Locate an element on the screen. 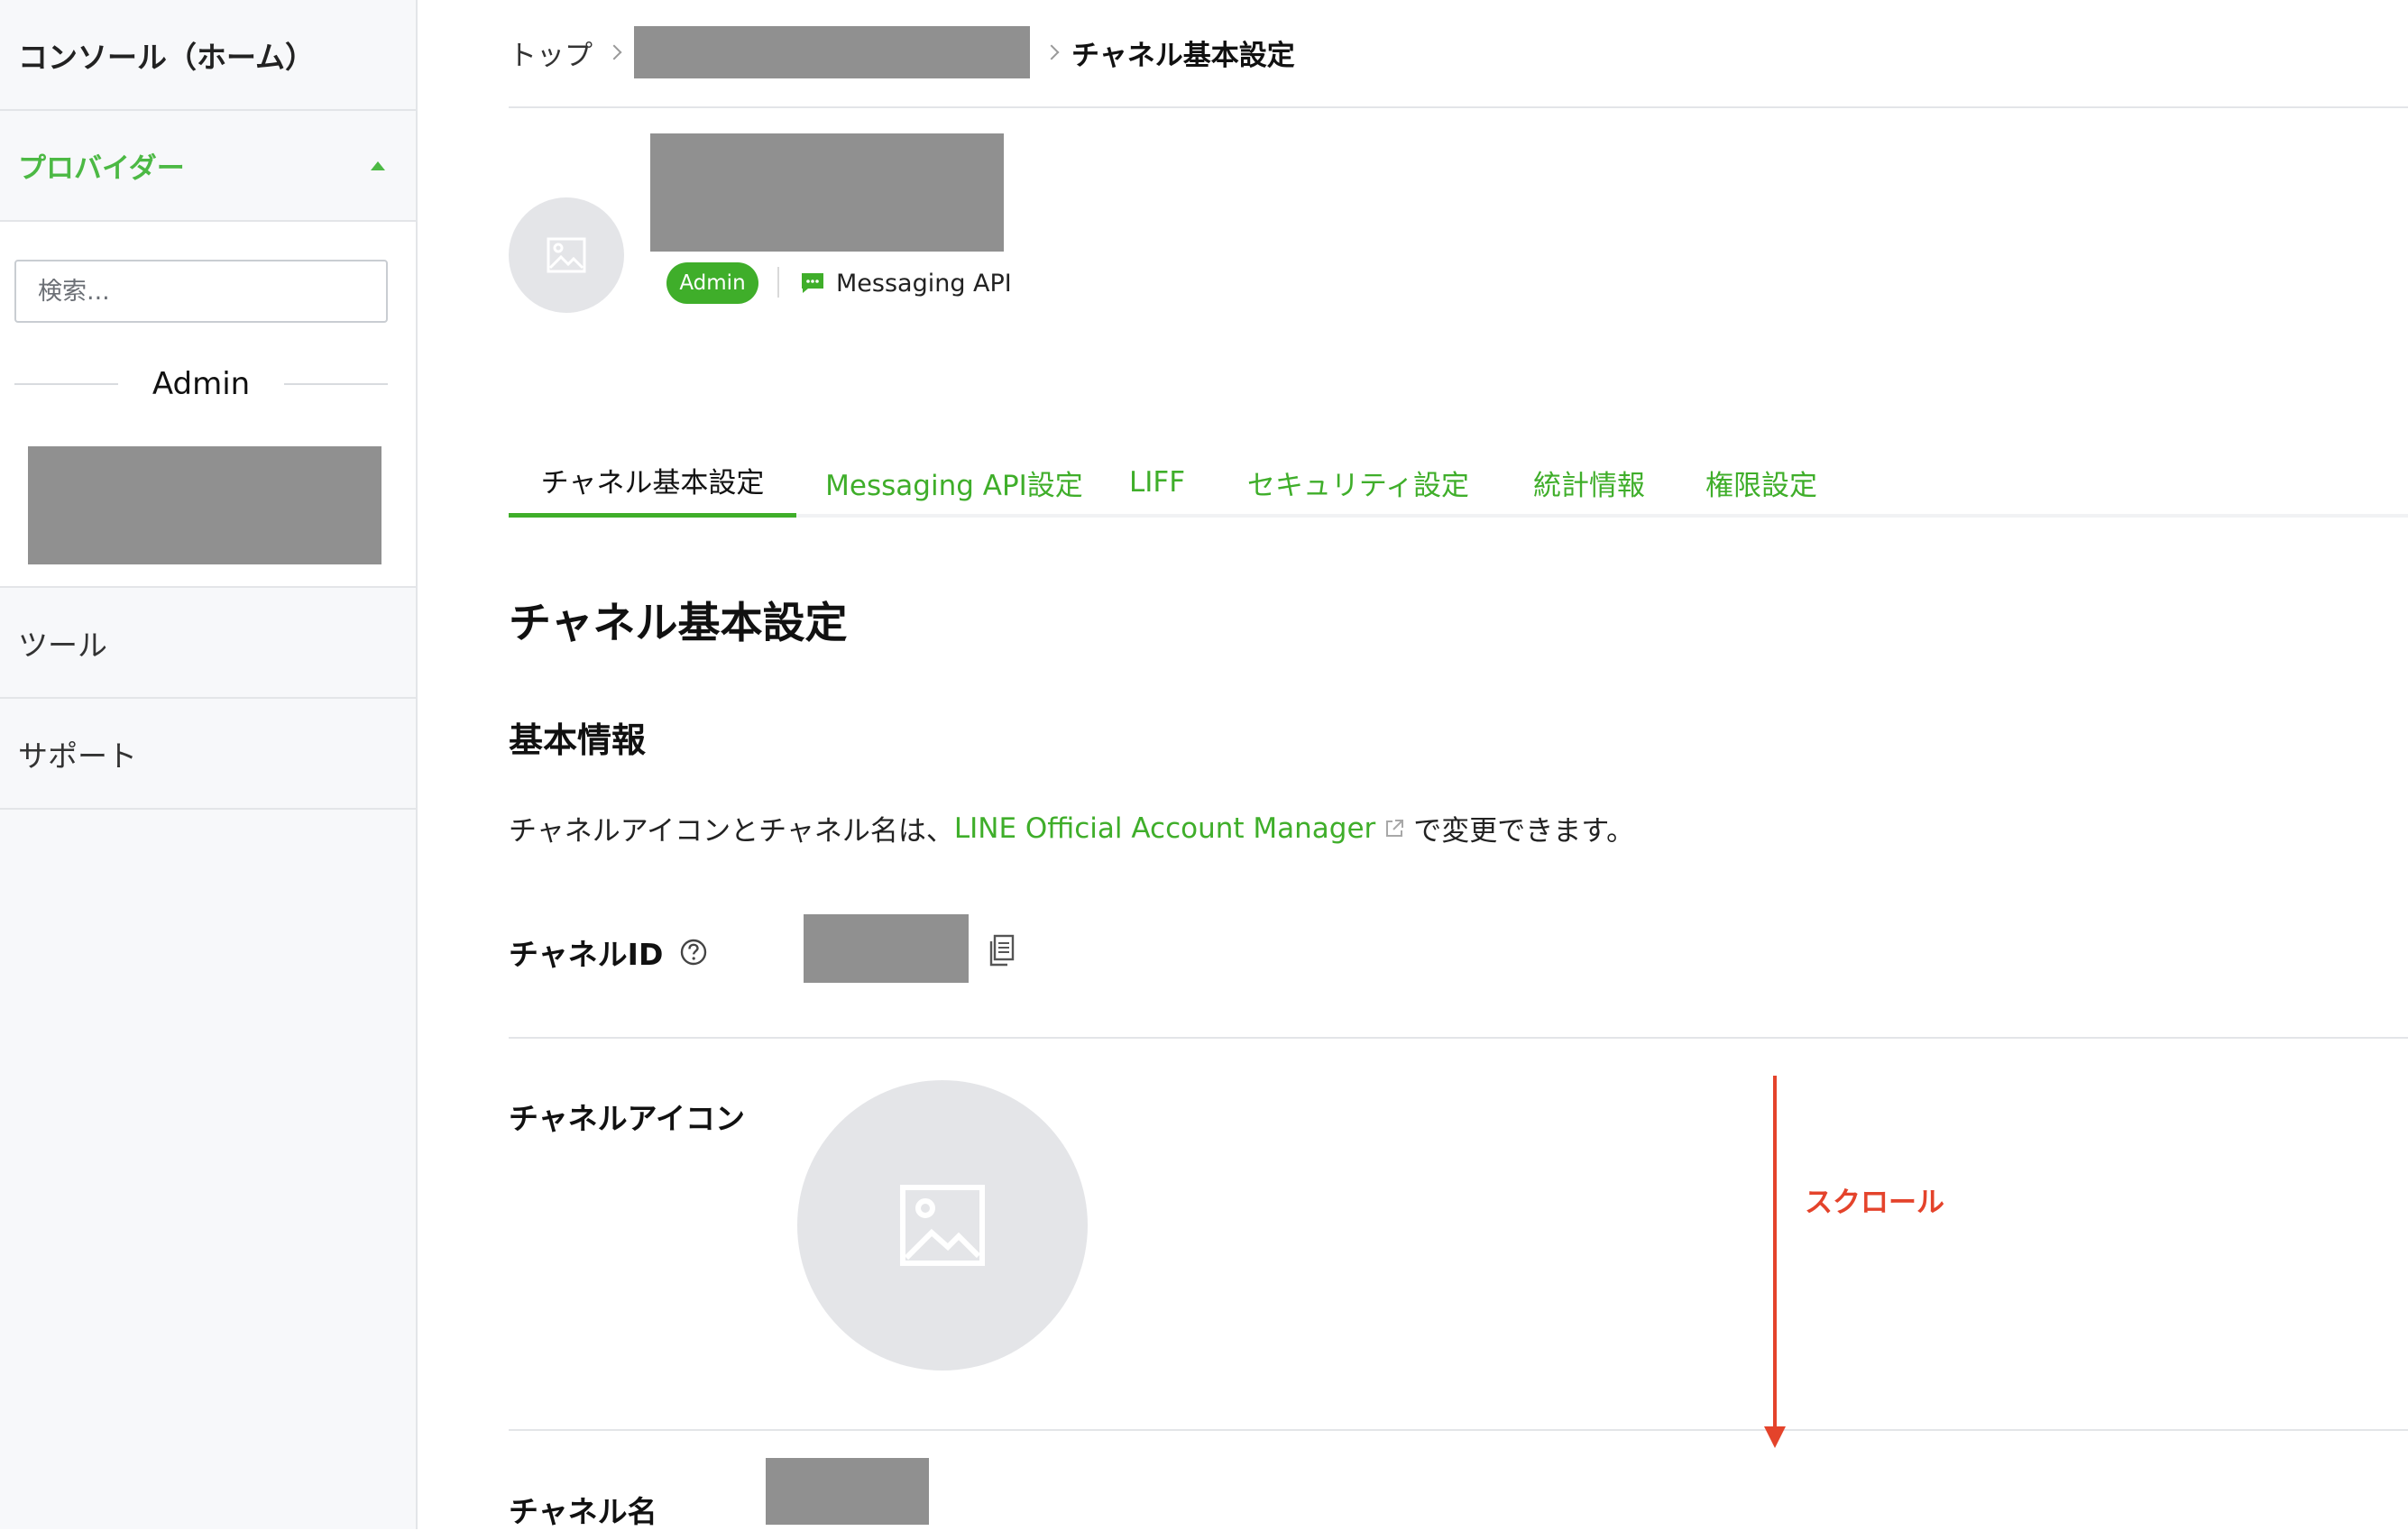 The height and width of the screenshot is (1531, 2408). breadcrumb: トップ チャネル基本設定 is located at coordinates (902, 52).